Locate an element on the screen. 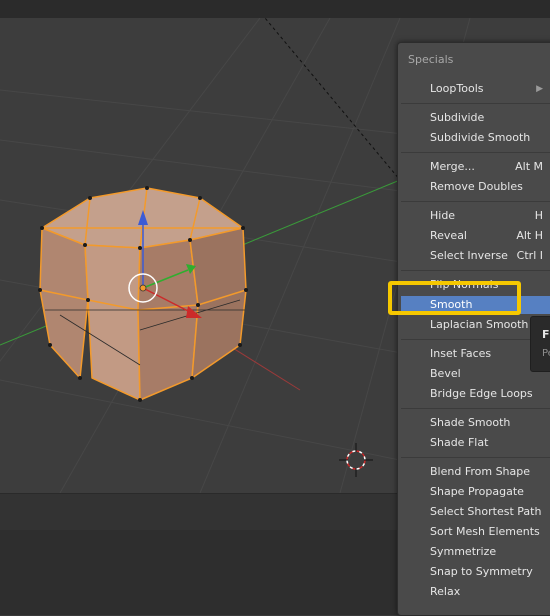 This screenshot has width=550, height=616. menu-item-label: Shape Propagate is located at coordinates (477, 491).